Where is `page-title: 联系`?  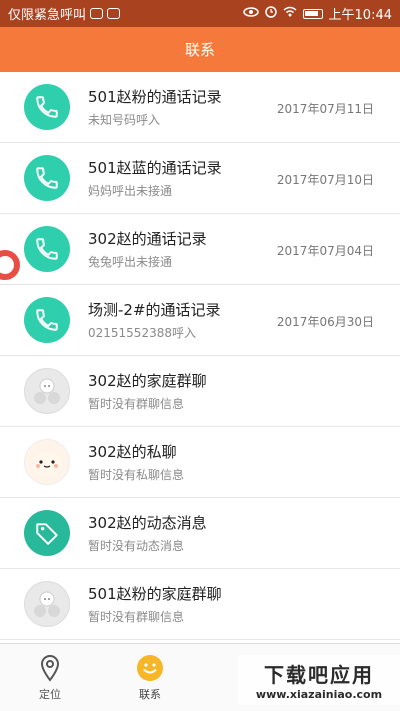
page-title: 联系 is located at coordinates (199, 50).